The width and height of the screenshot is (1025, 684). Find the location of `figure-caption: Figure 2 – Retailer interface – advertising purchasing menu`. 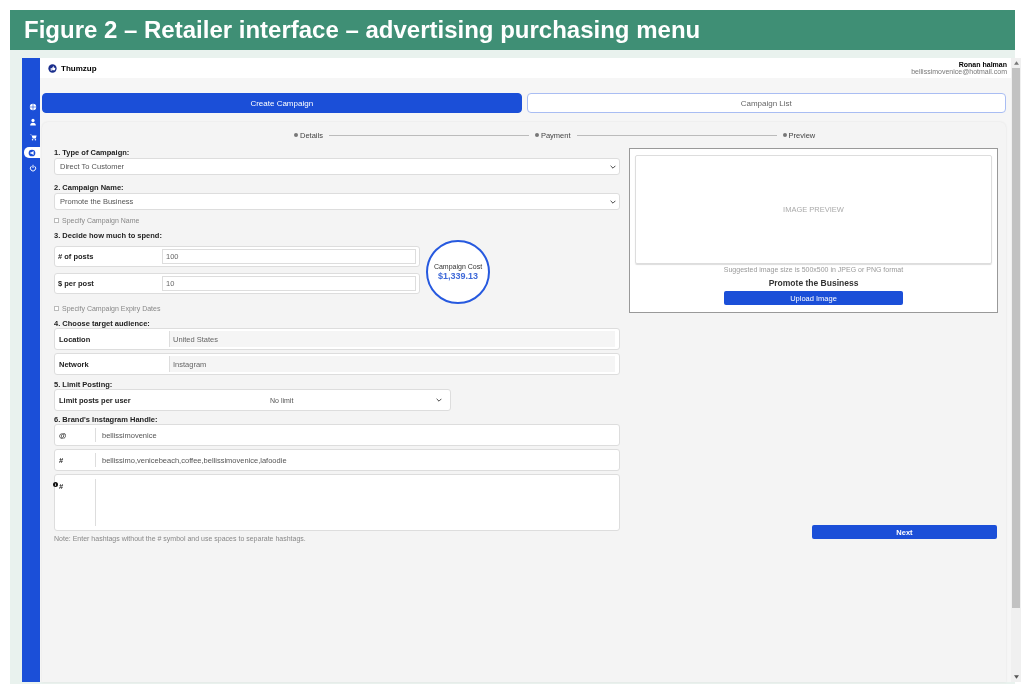

figure-caption: Figure 2 – Retailer interface – advertising purchasing menu is located at coordinates (512, 30).